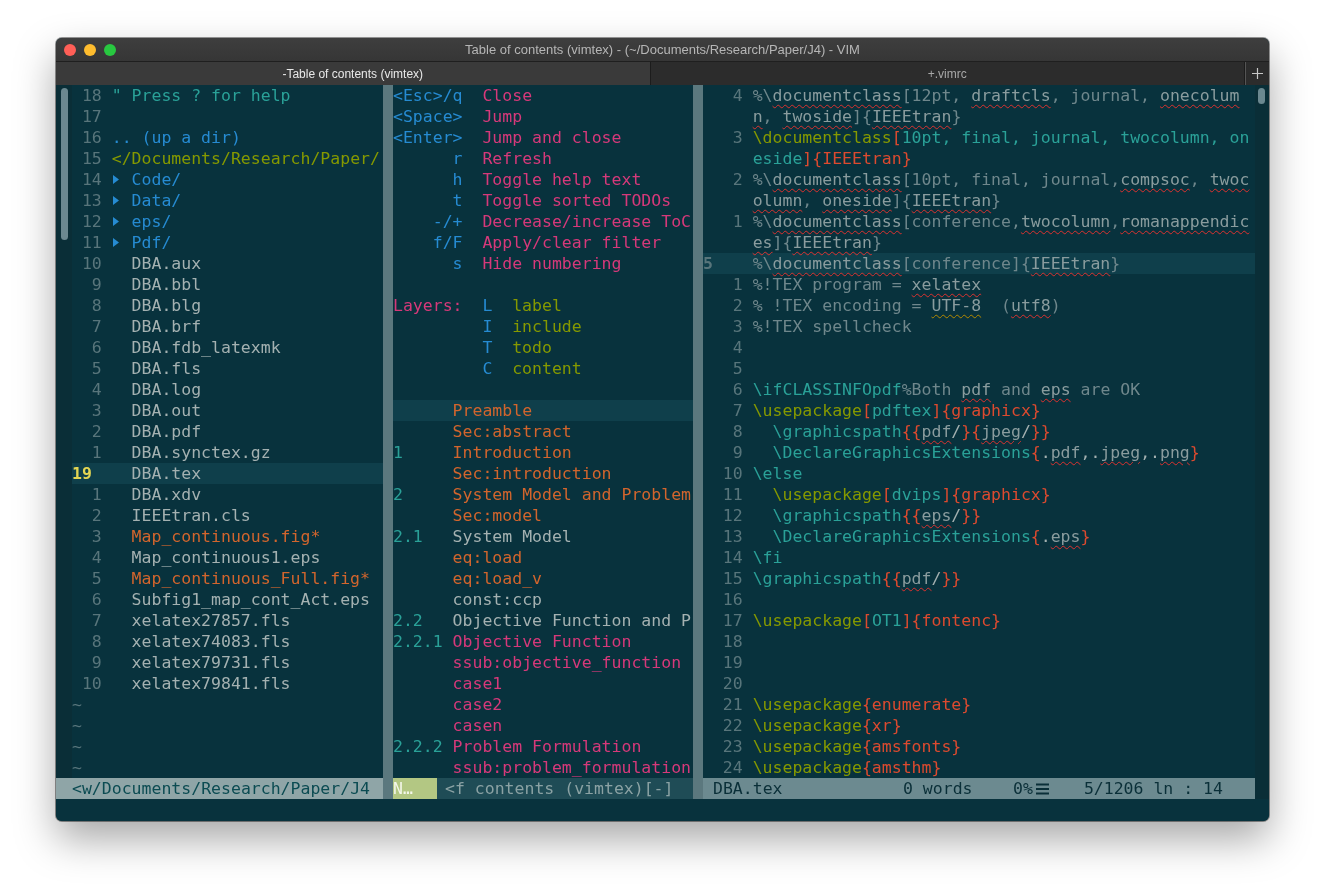 This screenshot has width=1325, height=896. I want to click on toc-entry: System Model, so click(512, 536).